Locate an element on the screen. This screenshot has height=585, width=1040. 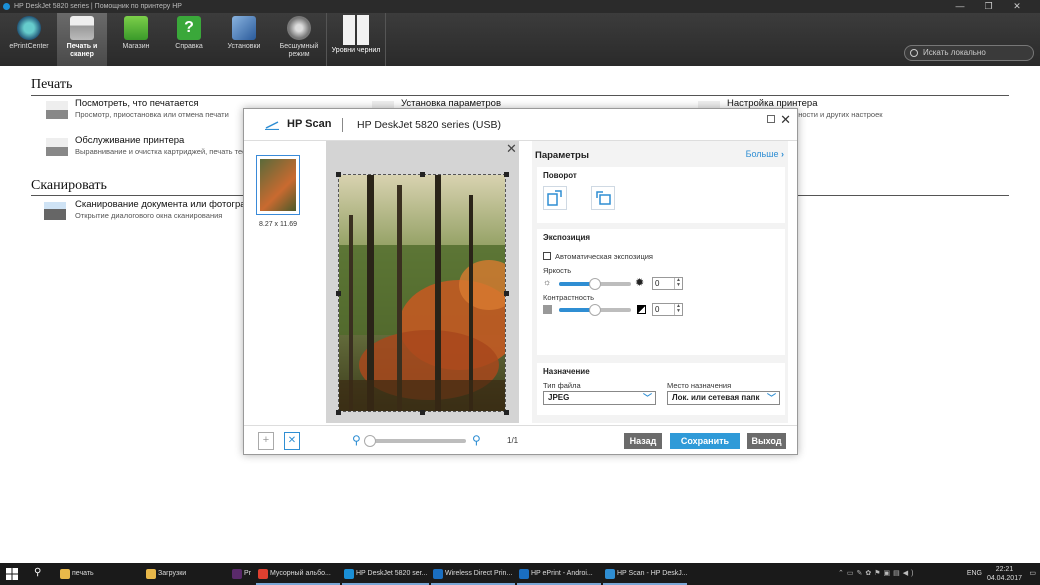
brightness-stepper: 0 ▲ ▼ is located at coordinates (667, 283).